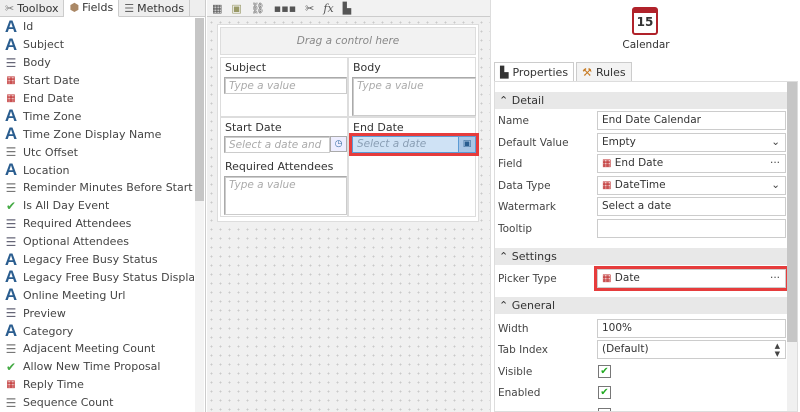 The width and height of the screenshot is (800, 412). I want to click on field-item: ✔ Allow New Time Proposal, so click(97, 367).